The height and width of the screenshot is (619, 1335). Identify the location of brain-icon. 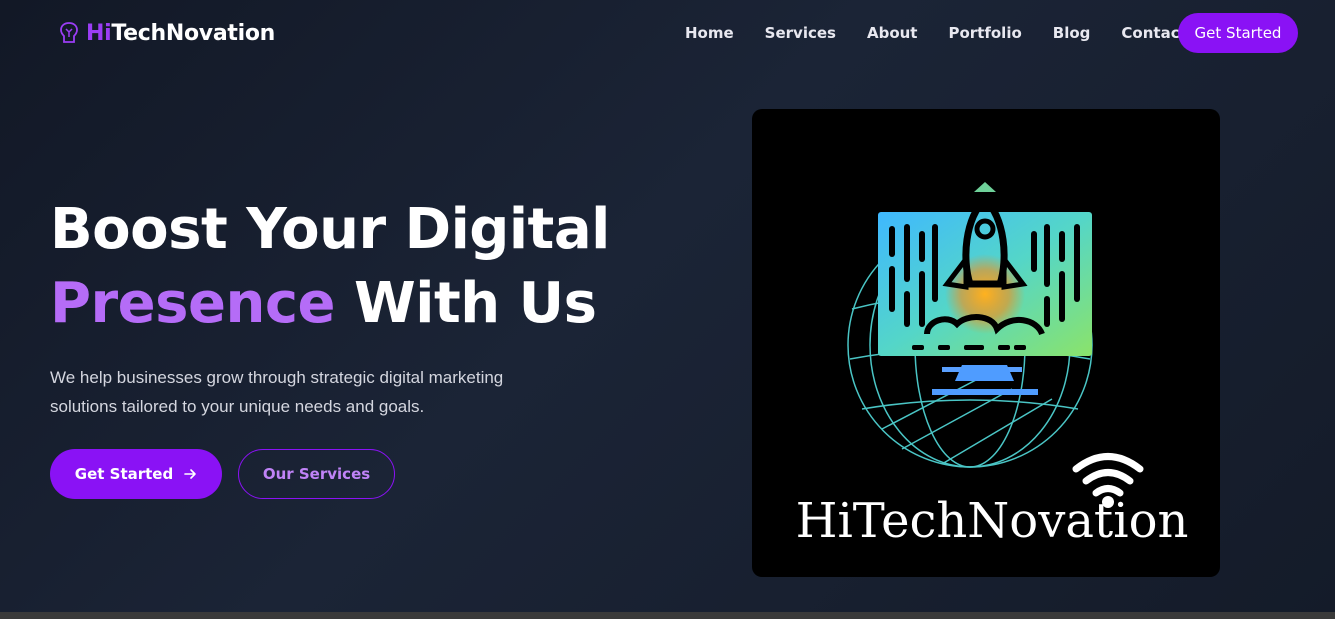
(69, 32).